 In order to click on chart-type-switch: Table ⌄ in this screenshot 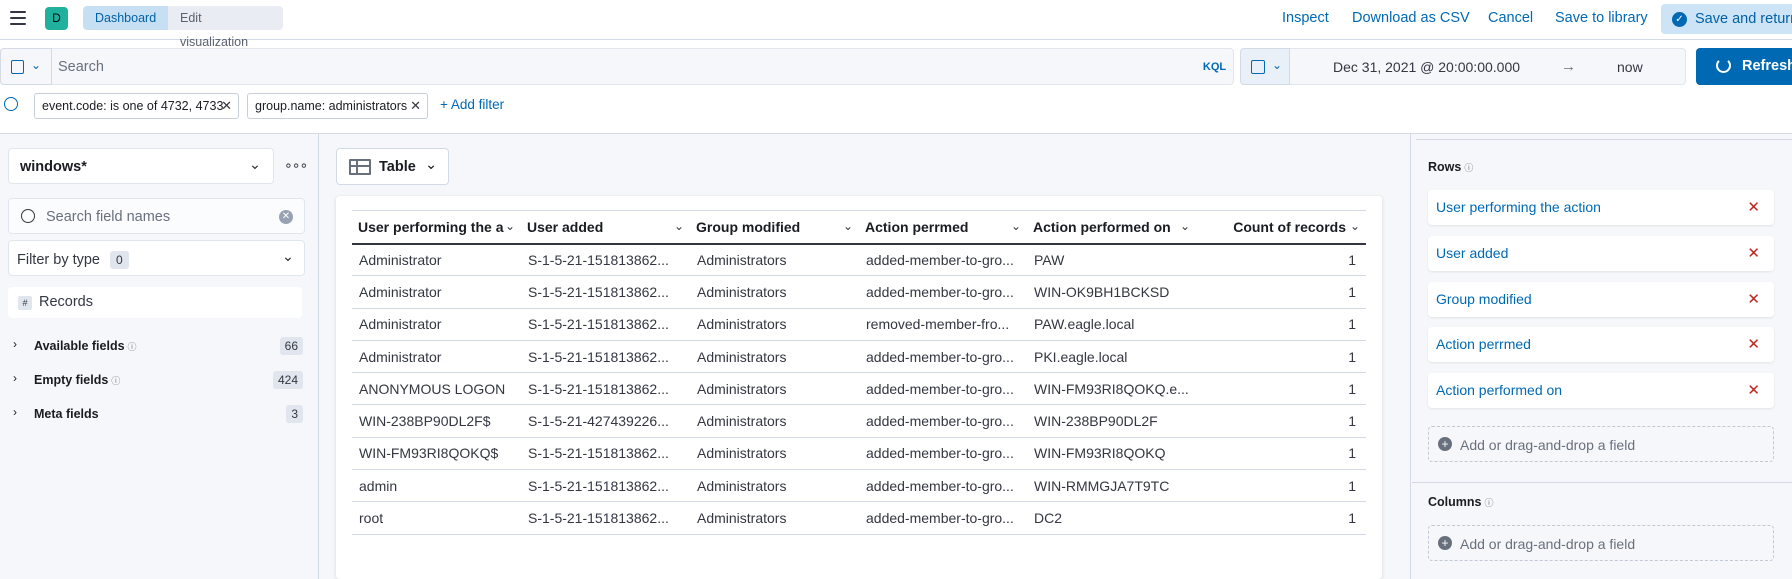, I will do `click(392, 166)`.